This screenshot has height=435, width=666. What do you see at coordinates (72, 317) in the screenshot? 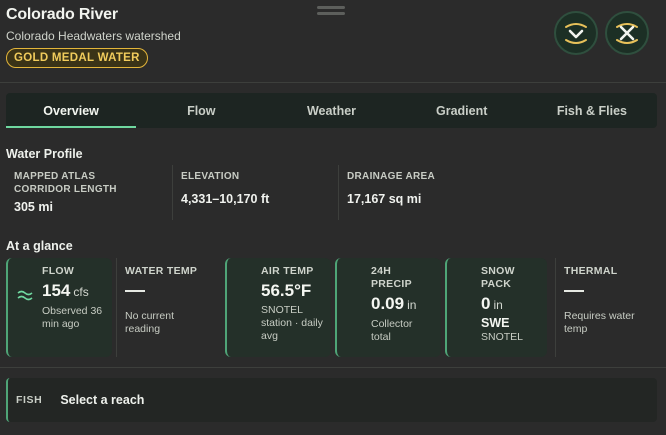
I see `flow-note: Observed 36 min ago` at bounding box center [72, 317].